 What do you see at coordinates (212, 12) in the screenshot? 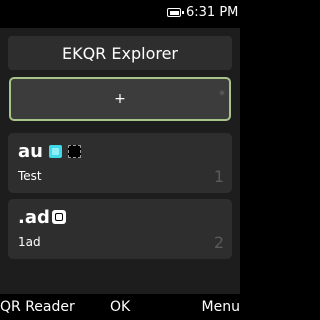
I see `status-clock: 6:31 PM` at bounding box center [212, 12].